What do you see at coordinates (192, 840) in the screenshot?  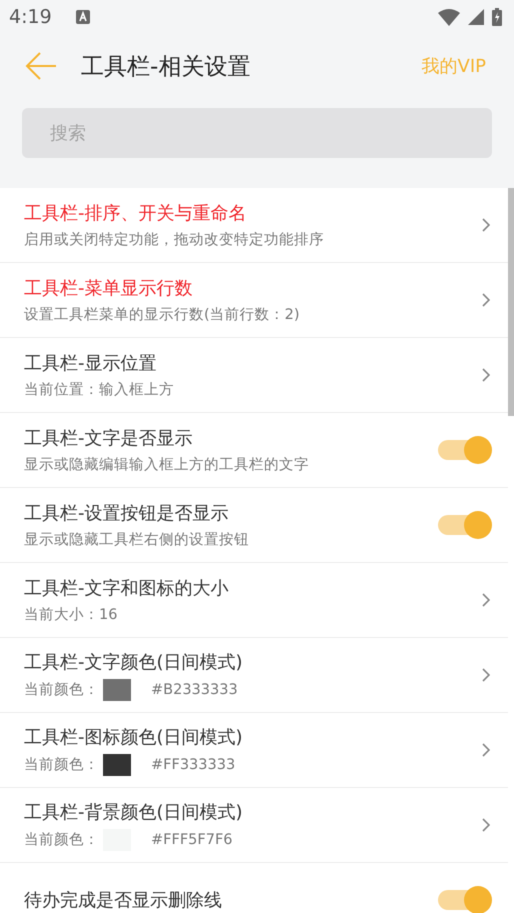 I see `color-value: #FFF5F7F6` at bounding box center [192, 840].